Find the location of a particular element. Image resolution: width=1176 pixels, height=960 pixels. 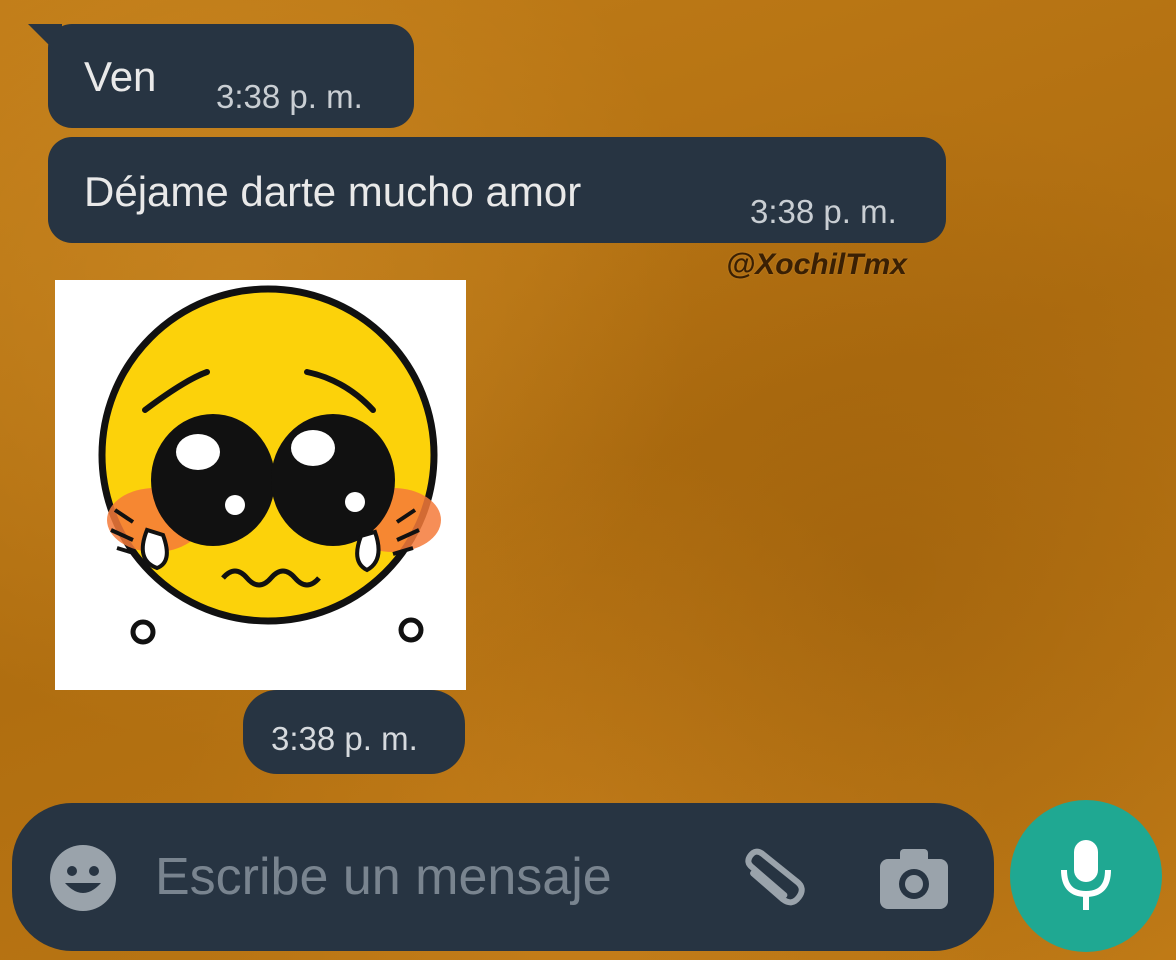

message-text: Déjame darte mucho amor is located at coordinates (333, 191).